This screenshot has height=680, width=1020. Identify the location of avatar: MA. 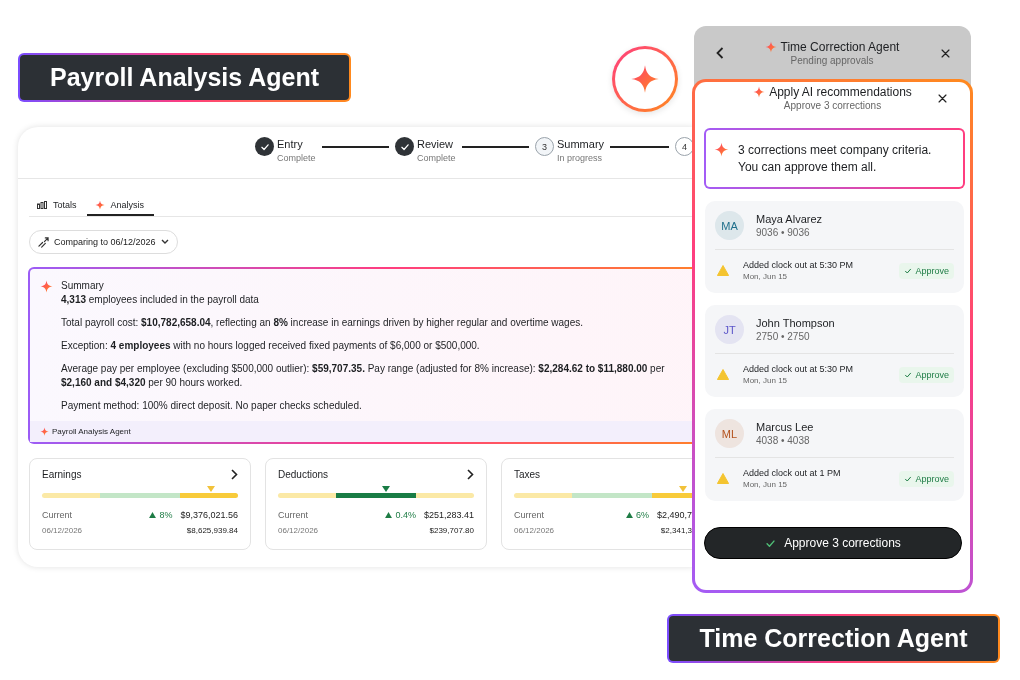
(729, 225).